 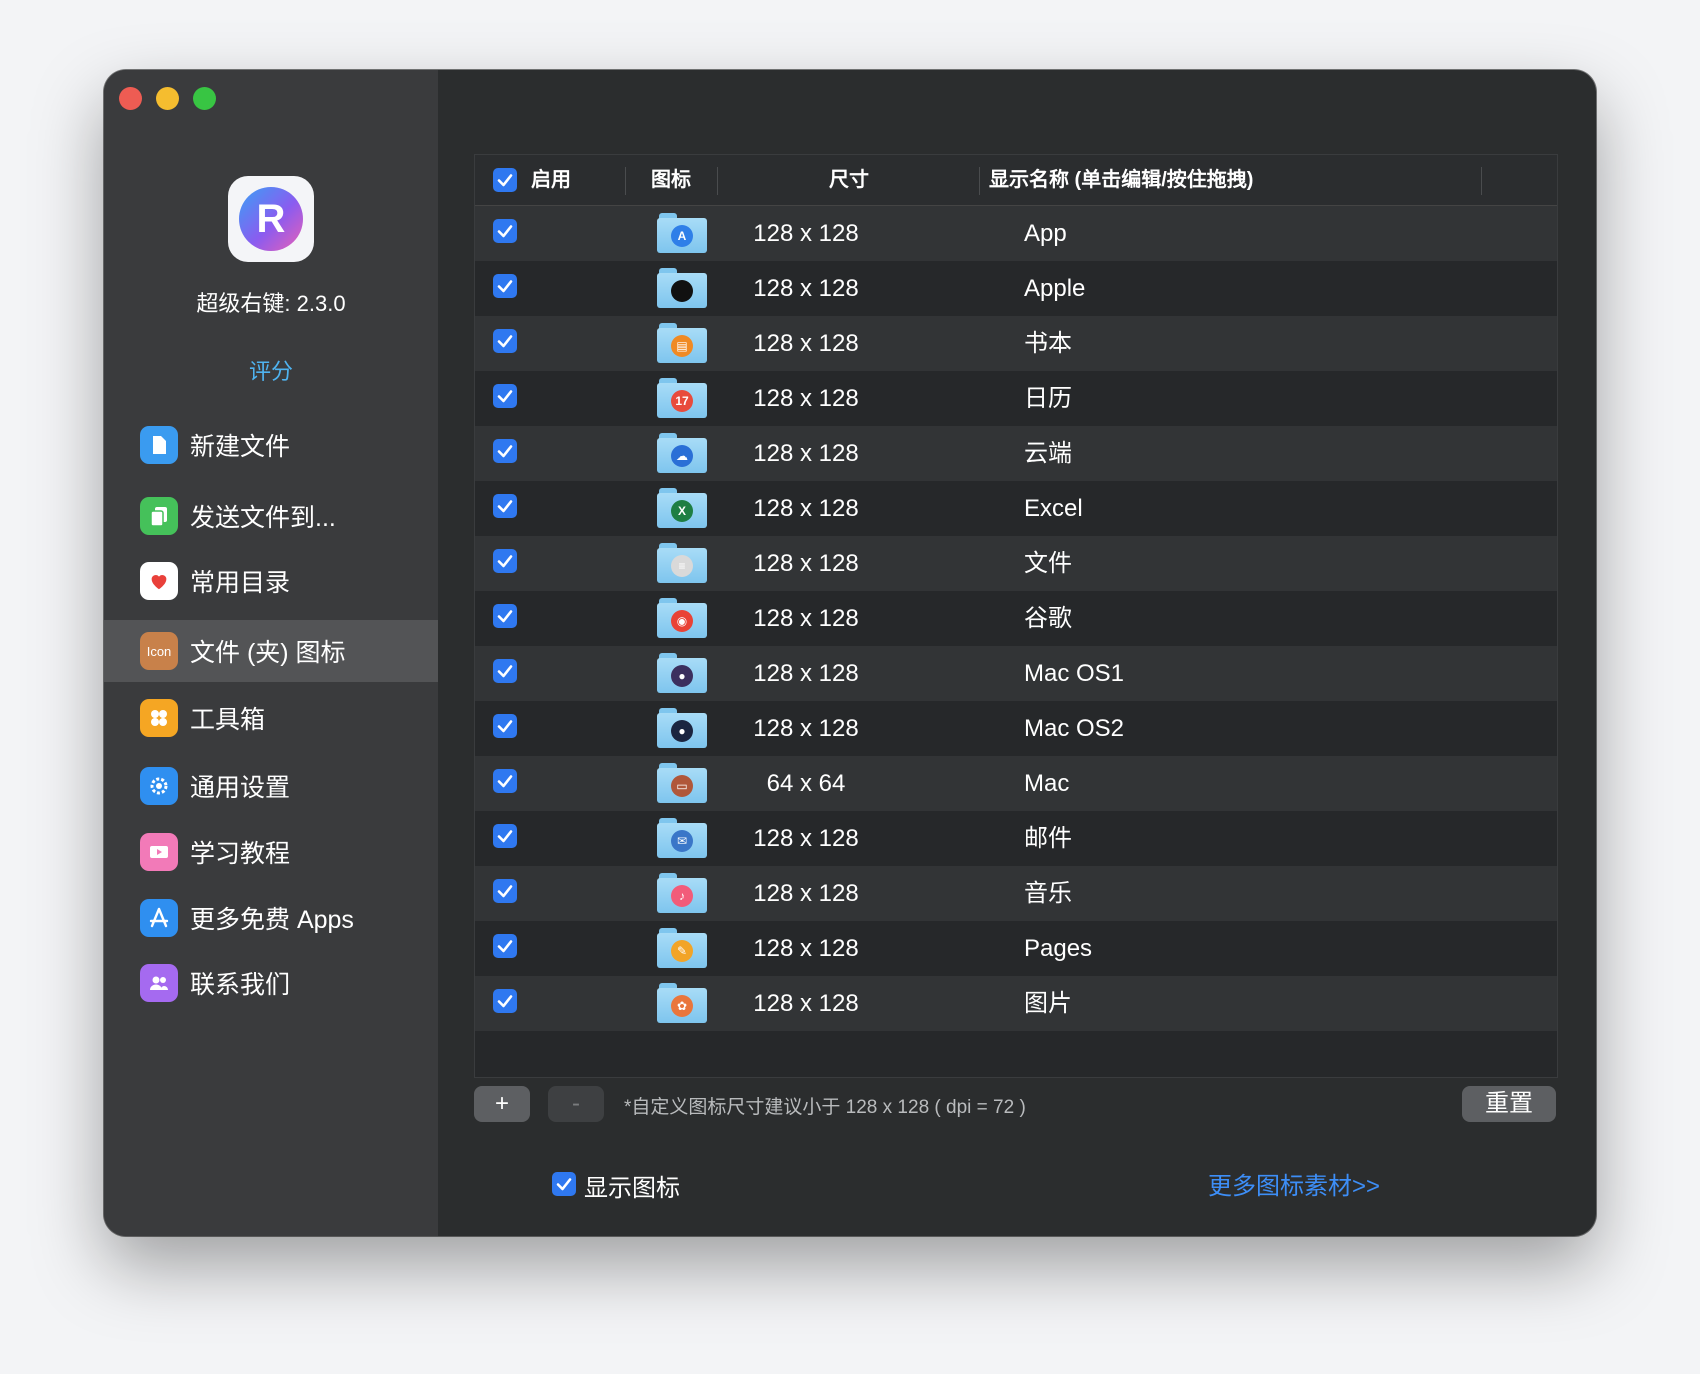 I want to click on mail-folder-icon: ✉, so click(x=682, y=838).